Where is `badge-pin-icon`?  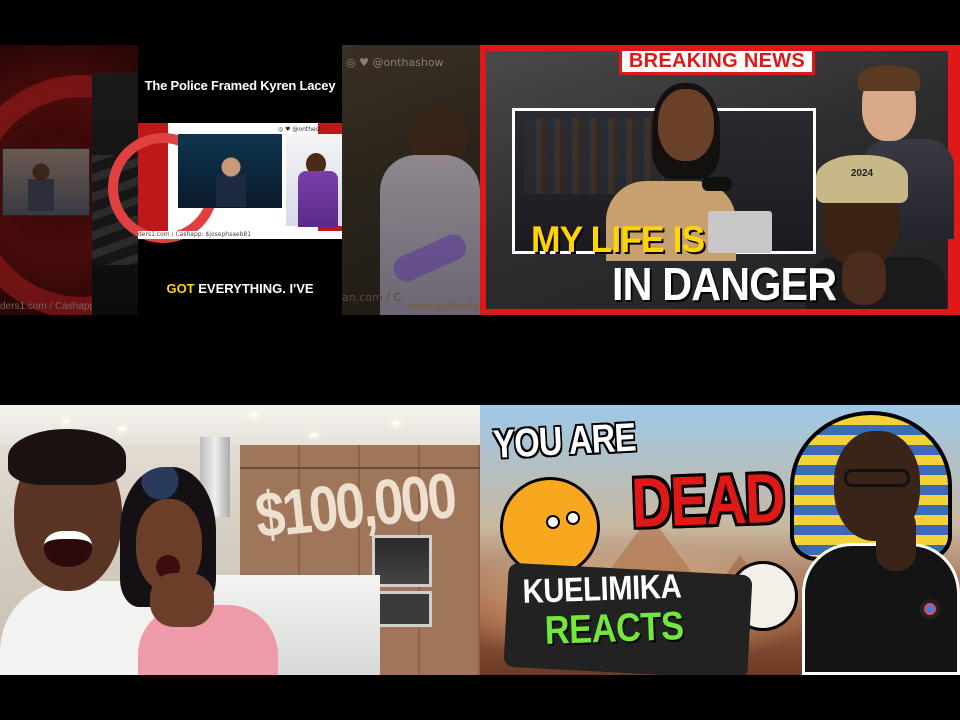 badge-pin-icon is located at coordinates (930, 609).